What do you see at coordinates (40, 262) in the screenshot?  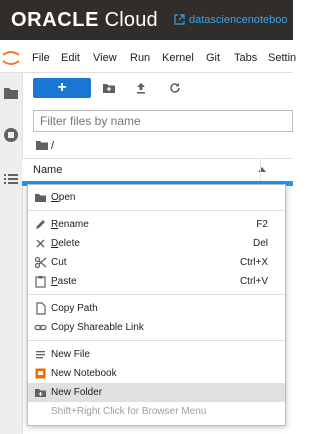 I see `scissors-icon` at bounding box center [40, 262].